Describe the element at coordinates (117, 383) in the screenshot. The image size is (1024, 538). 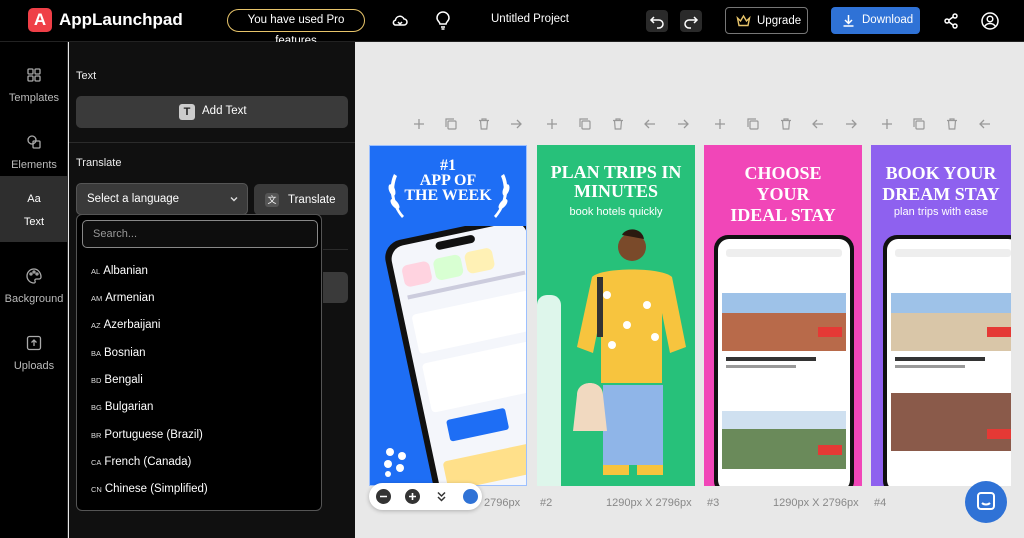
I see `language-option-bengali: BD Bengali` at that location.